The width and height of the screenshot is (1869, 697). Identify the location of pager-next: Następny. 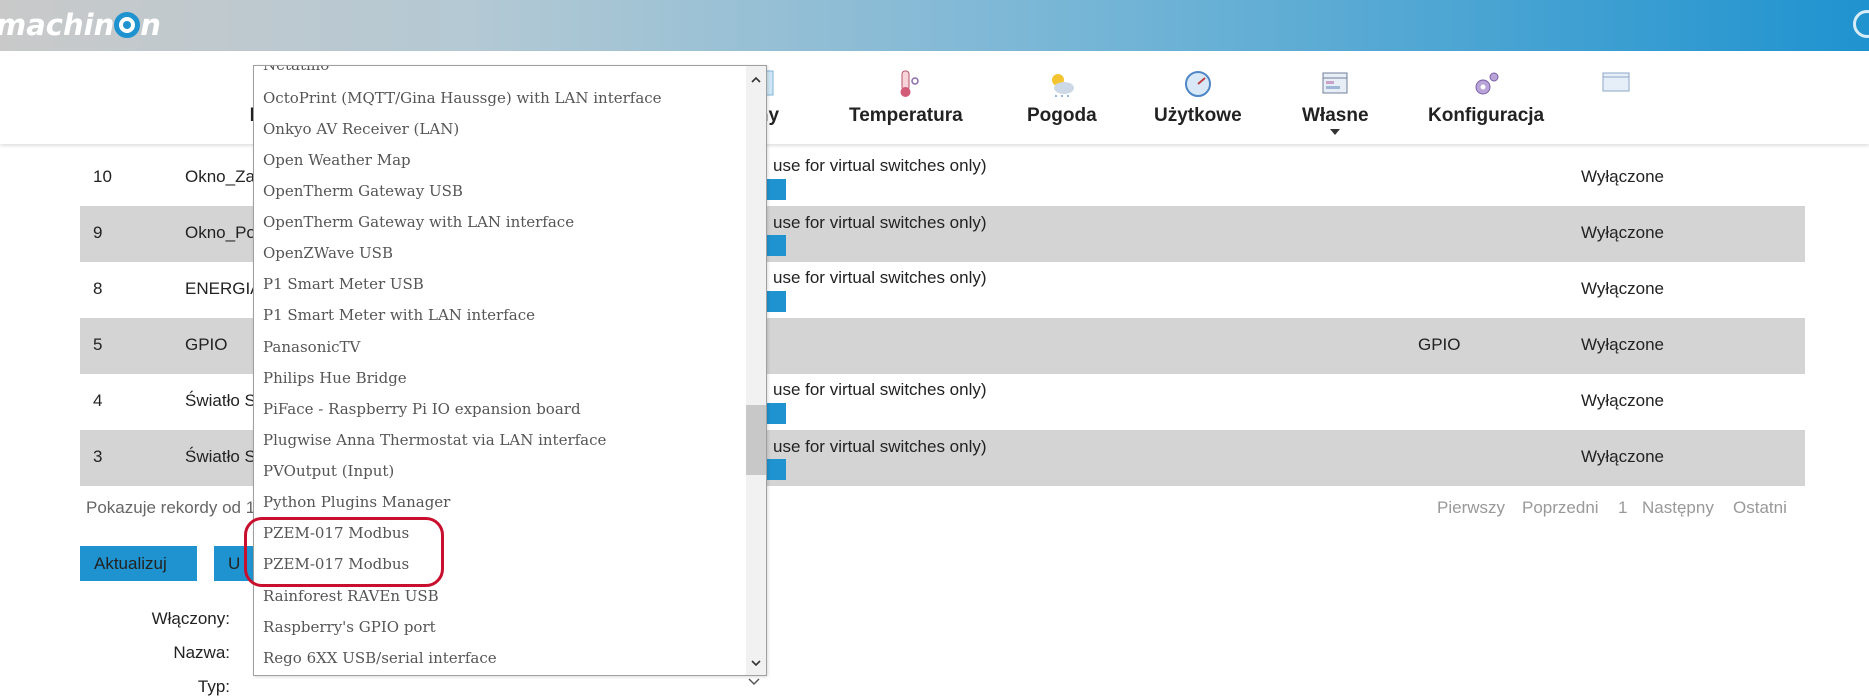
(1678, 508).